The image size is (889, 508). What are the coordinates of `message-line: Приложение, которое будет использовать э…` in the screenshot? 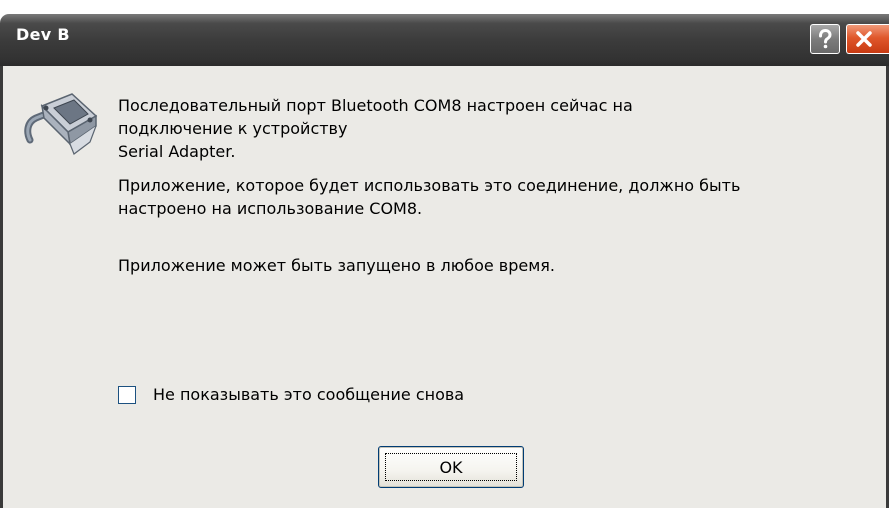 It's located at (429, 185).